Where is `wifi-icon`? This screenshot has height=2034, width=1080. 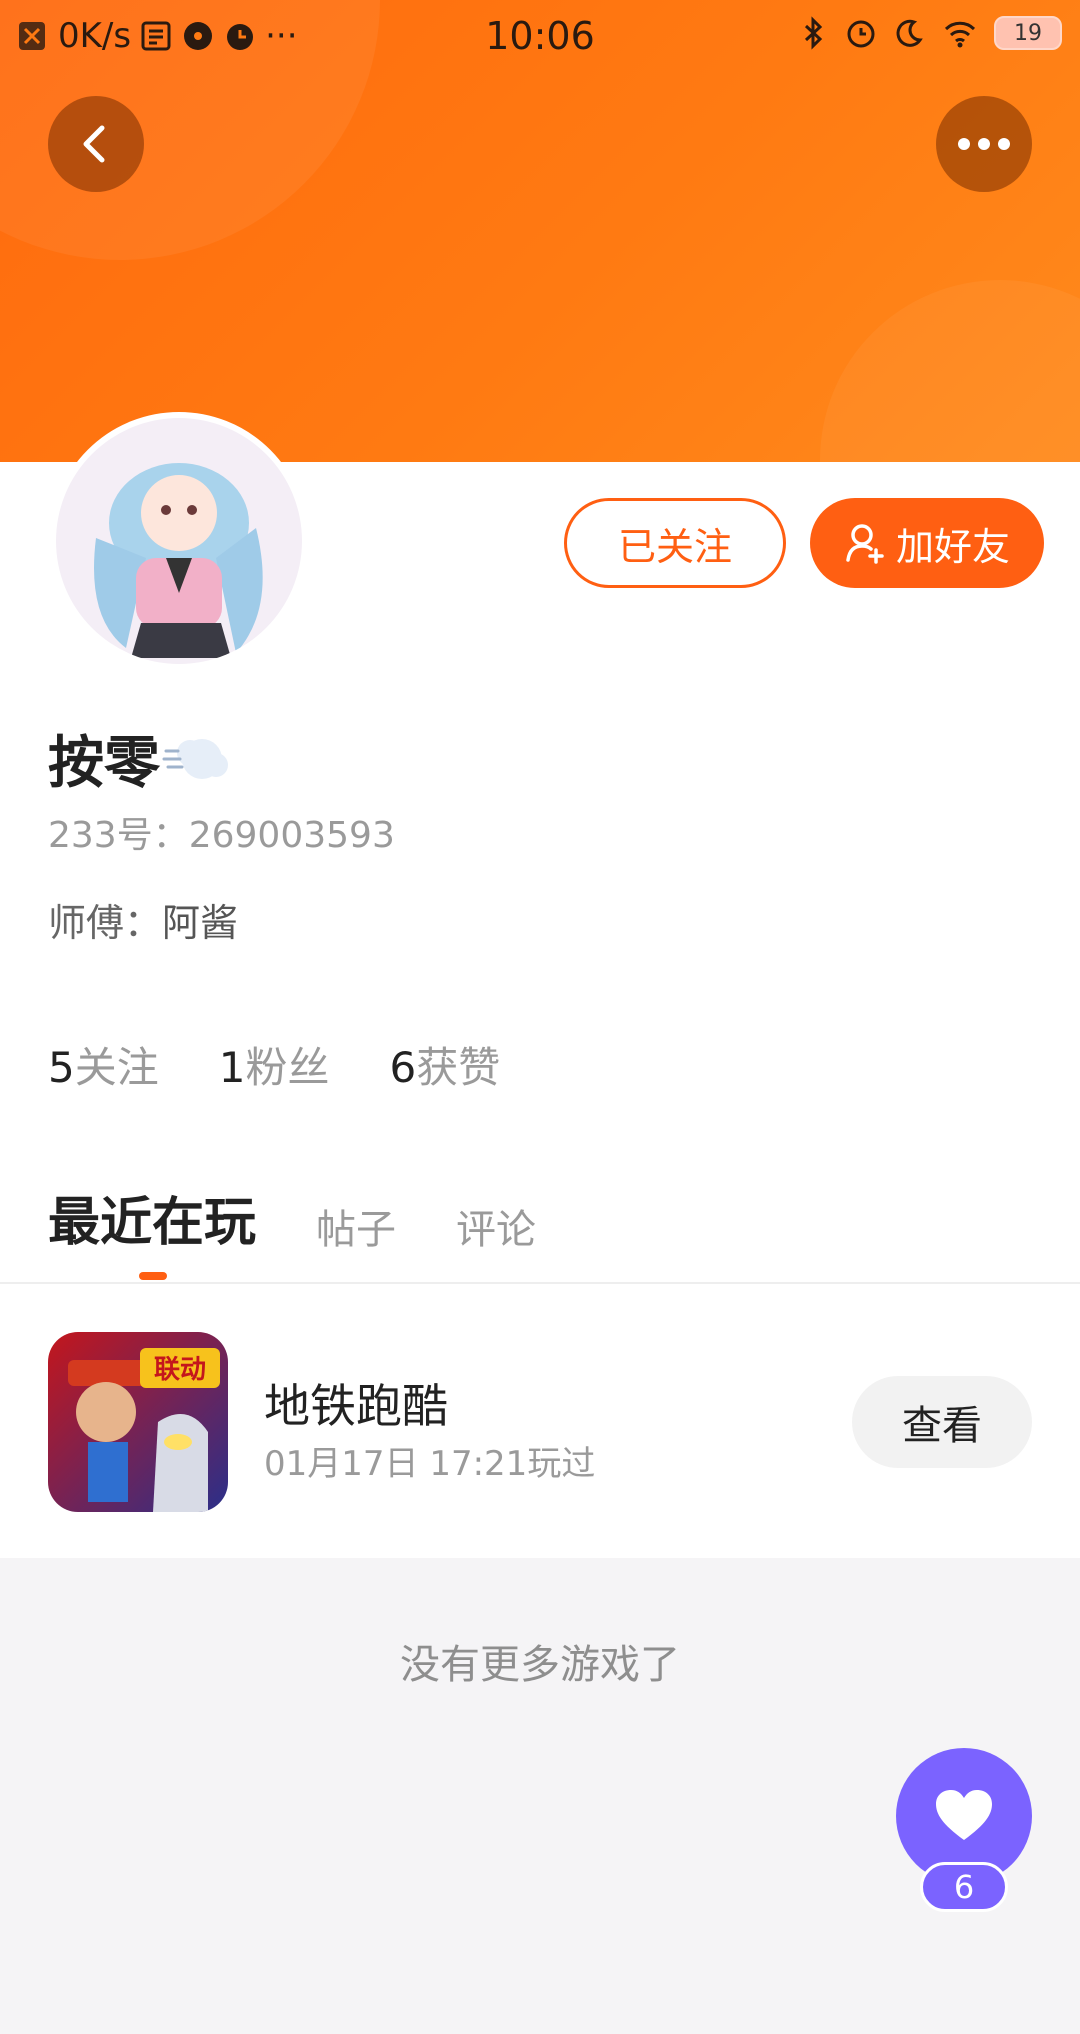 wifi-icon is located at coordinates (960, 34).